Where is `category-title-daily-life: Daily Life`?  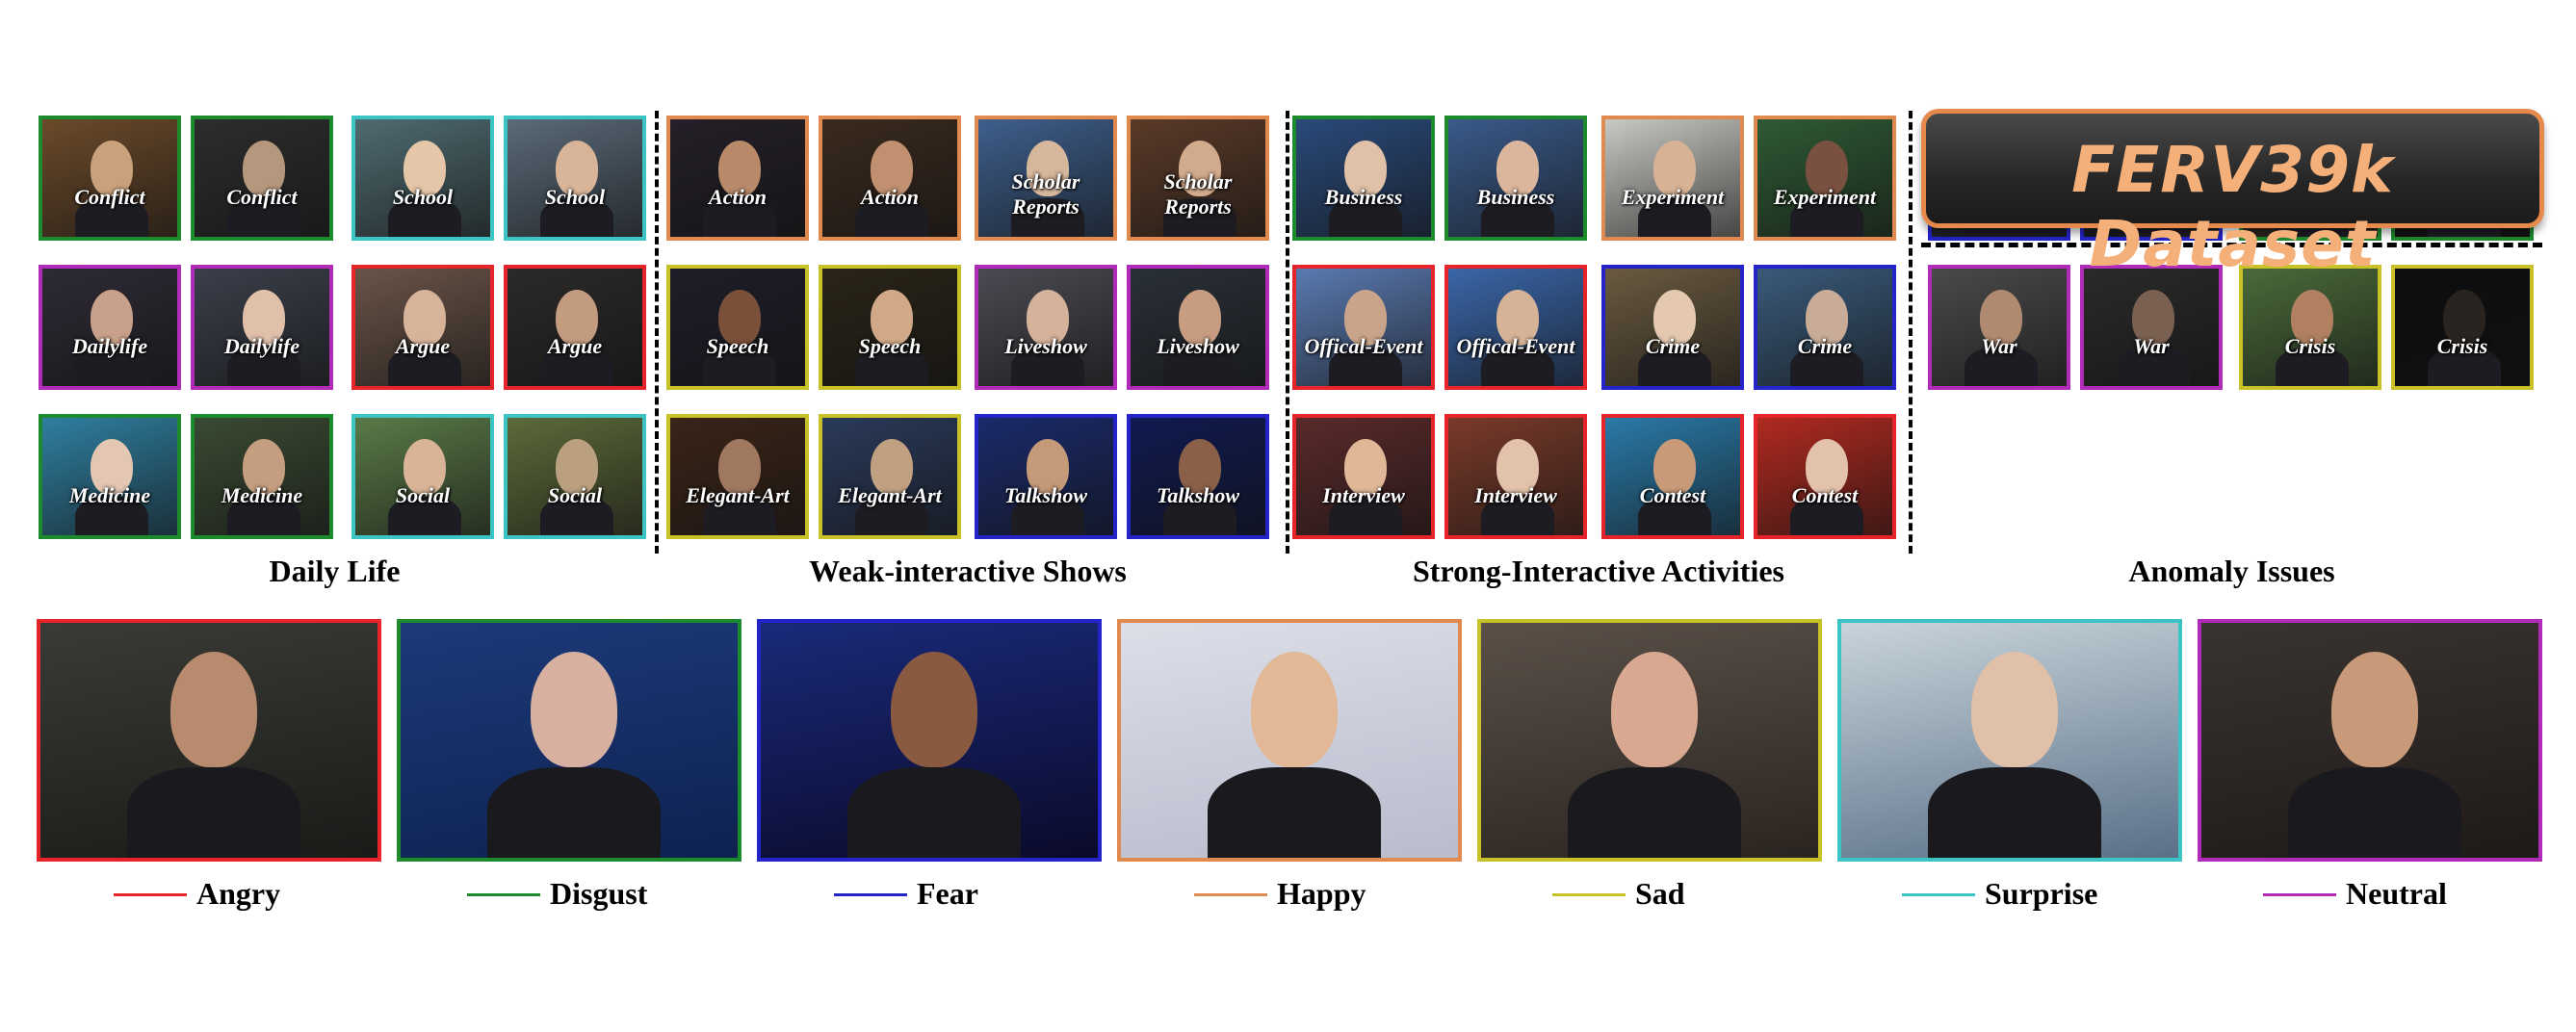
category-title-daily-life: Daily Life is located at coordinates (335, 571).